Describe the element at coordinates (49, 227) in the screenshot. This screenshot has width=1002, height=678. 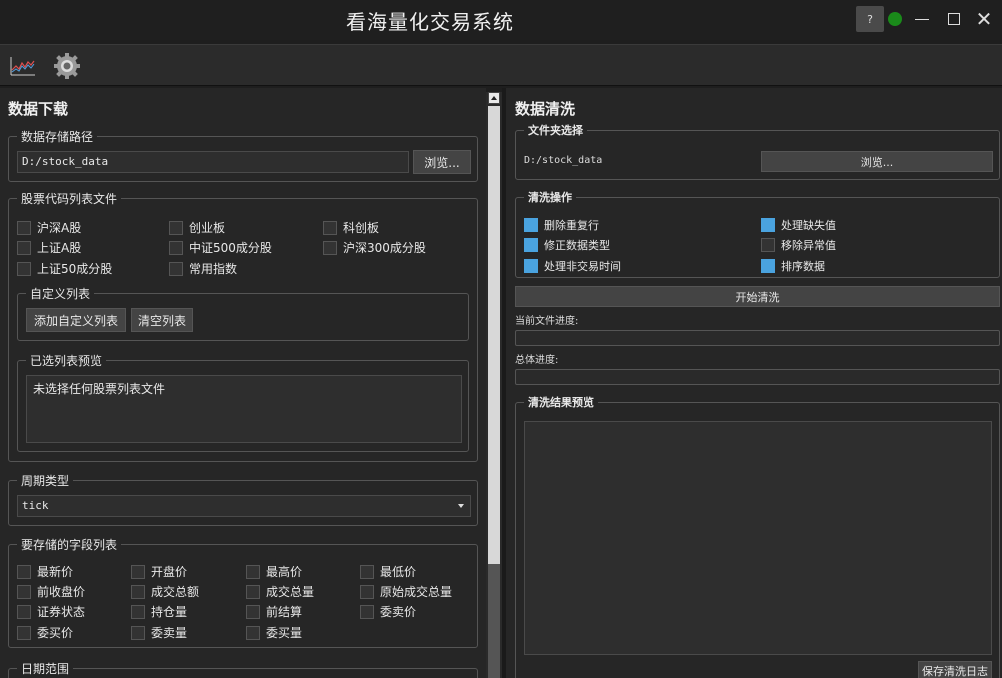
I see `stock-list-checkbox: 沪深A股` at that location.